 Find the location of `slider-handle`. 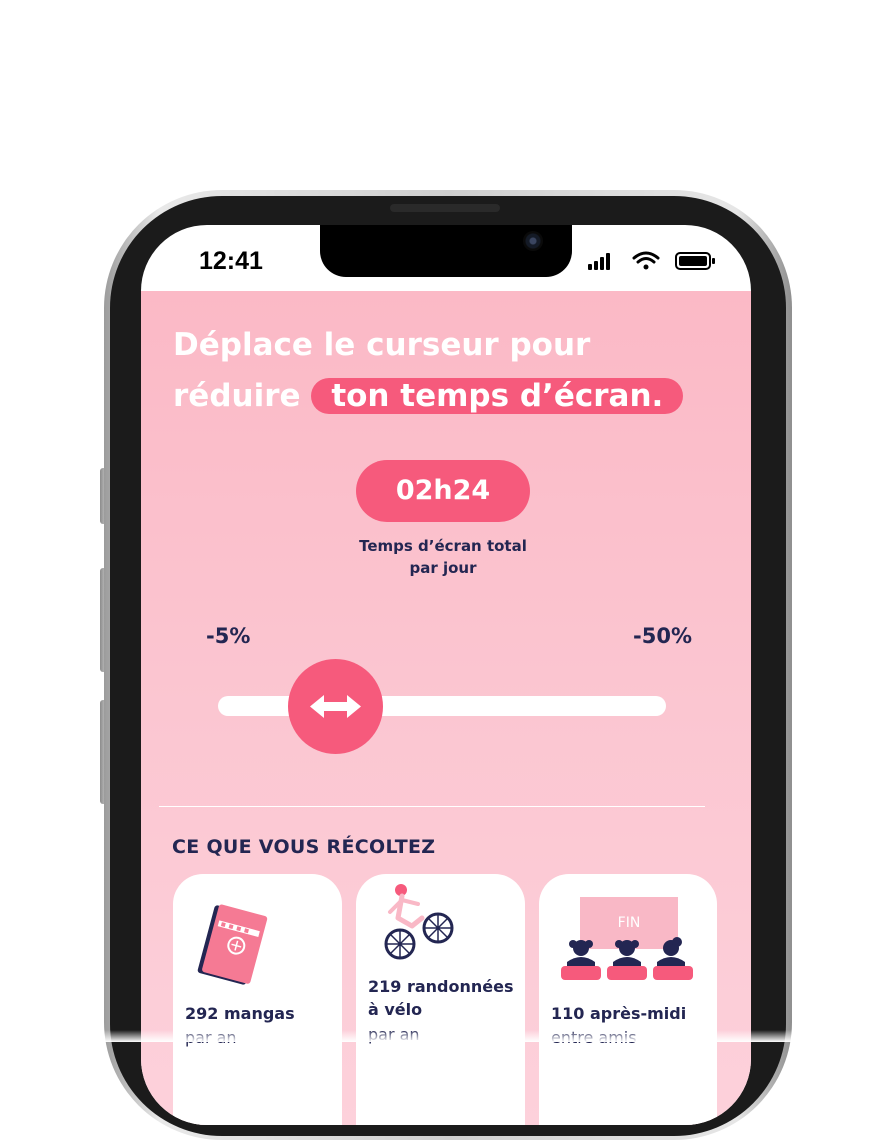

slider-handle is located at coordinates (335, 706).